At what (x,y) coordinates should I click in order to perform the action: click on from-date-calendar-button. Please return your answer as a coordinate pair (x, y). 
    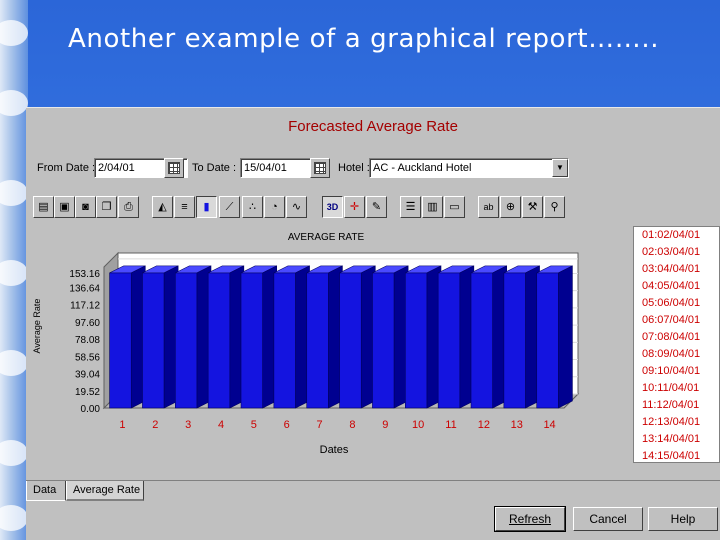
    Looking at the image, I should click on (174, 168).